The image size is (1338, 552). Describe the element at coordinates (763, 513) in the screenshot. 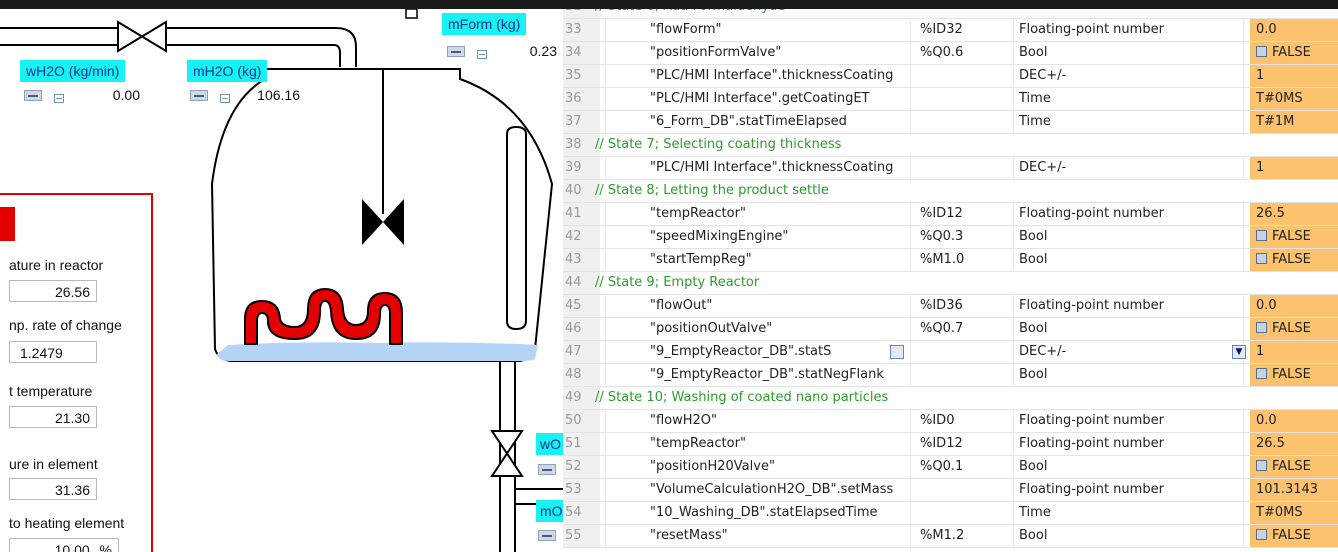

I see `variable-name: "10_Washing_DB".statElapsedTime` at that location.